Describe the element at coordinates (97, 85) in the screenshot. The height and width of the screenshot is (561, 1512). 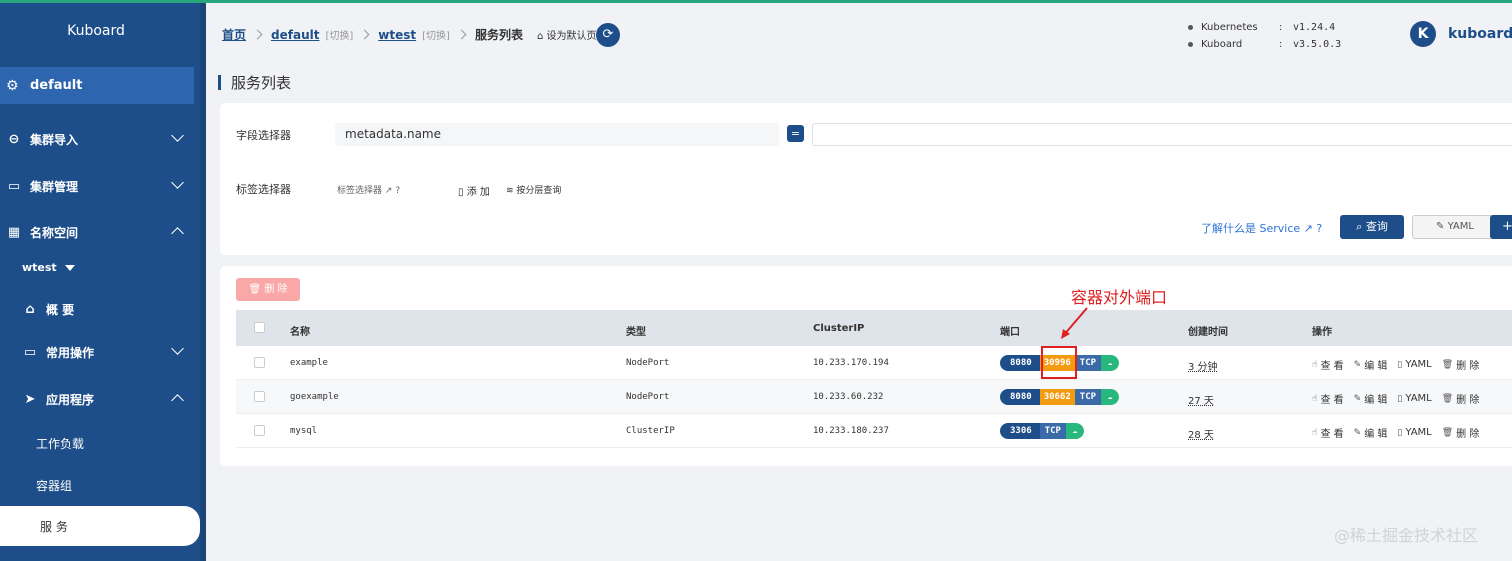
I see `current-namespace: ⚙ default` at that location.